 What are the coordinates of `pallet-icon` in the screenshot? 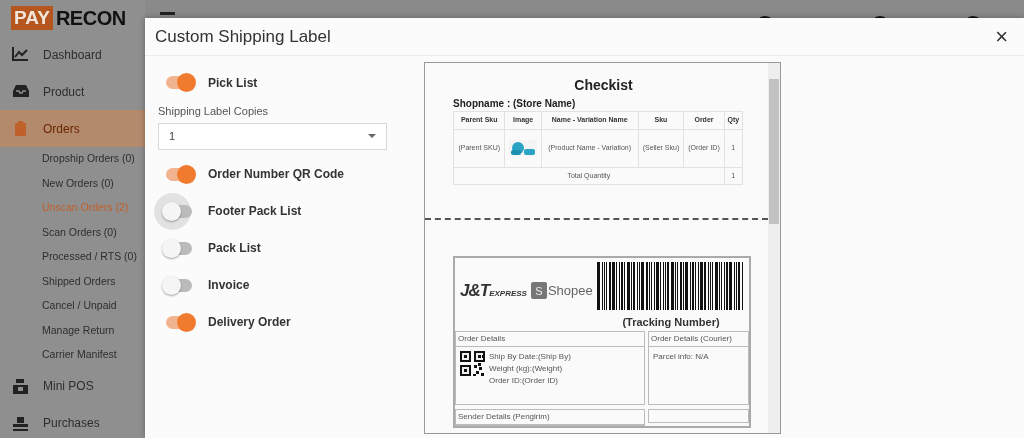 It's located at (20, 423).